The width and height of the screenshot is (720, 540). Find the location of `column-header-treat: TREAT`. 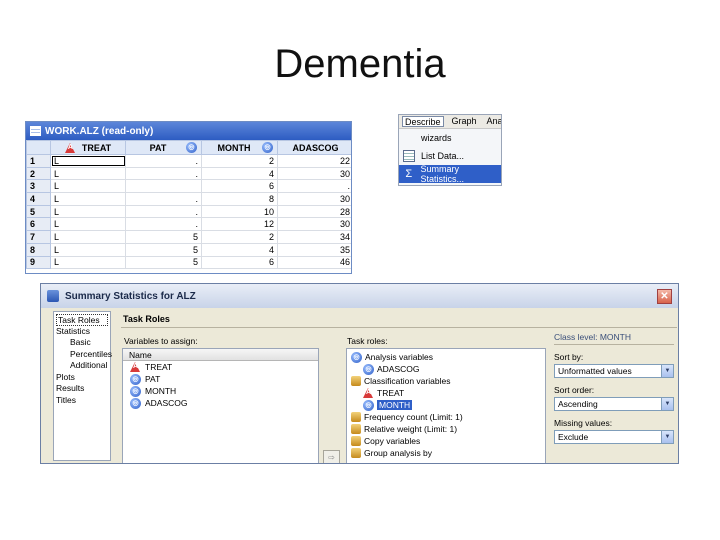

column-header-treat: TREAT is located at coordinates (88, 147).